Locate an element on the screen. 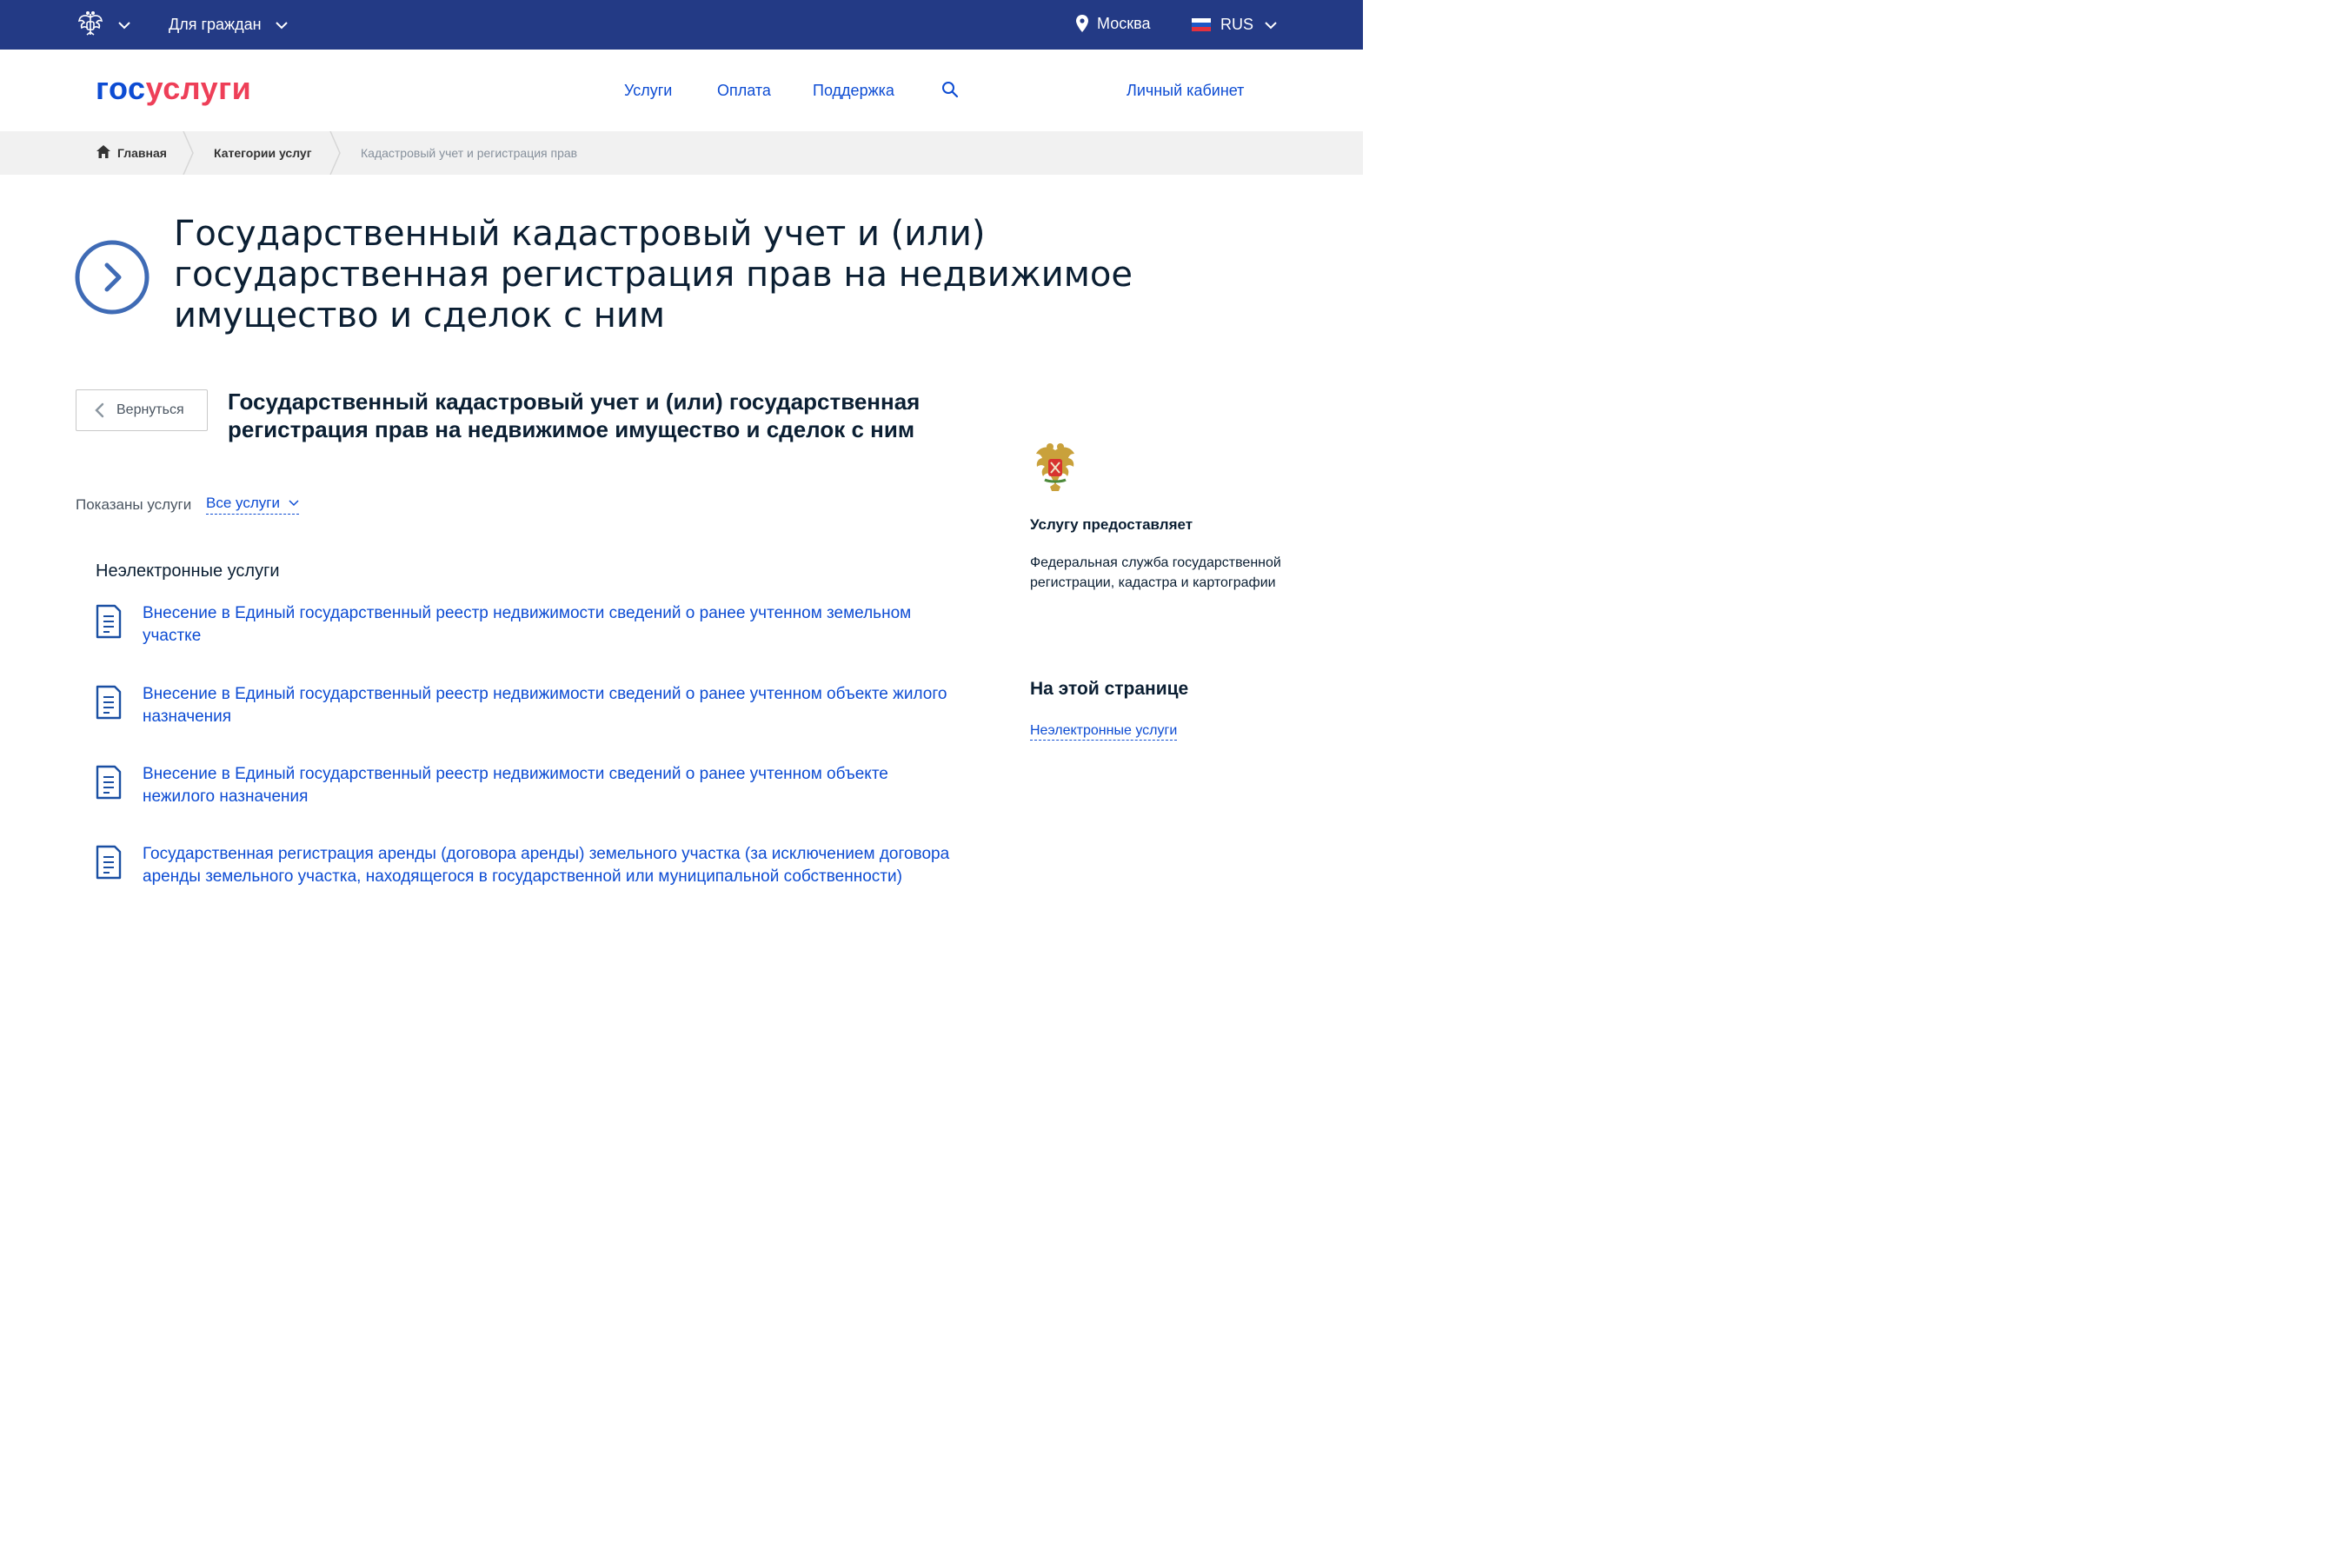  filter-label: Показаны услуги is located at coordinates (134, 504).